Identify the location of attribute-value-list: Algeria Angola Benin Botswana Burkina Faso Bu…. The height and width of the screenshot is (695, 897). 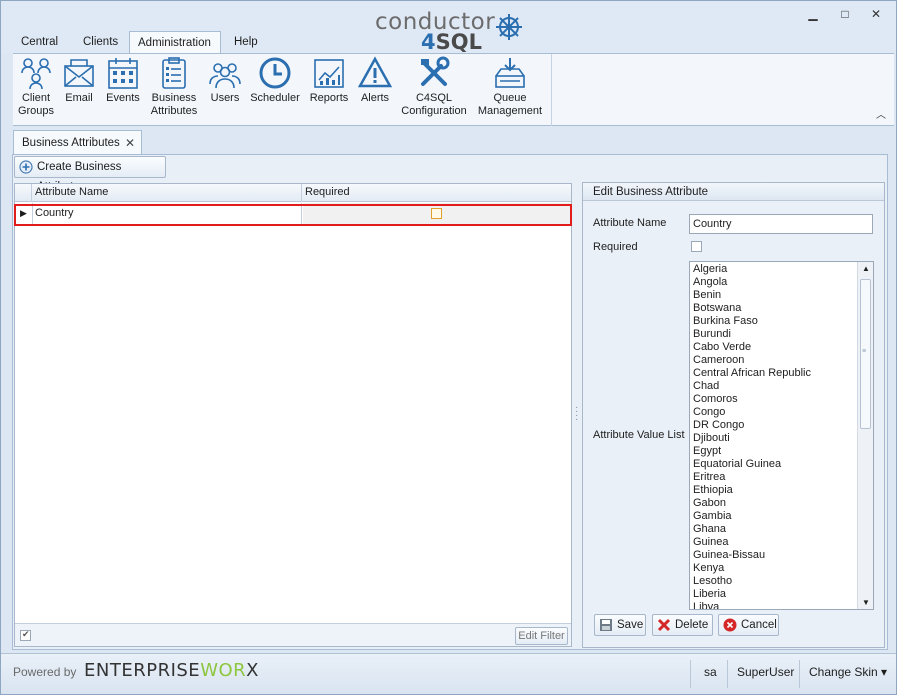
(781, 435).